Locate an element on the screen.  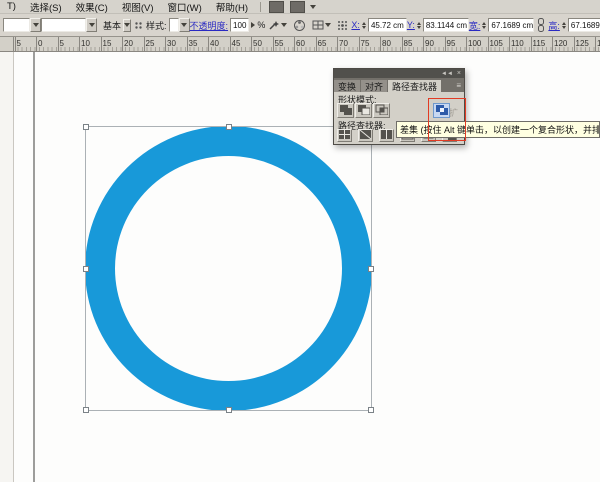
opacity-input: 100 is located at coordinates (240, 25).